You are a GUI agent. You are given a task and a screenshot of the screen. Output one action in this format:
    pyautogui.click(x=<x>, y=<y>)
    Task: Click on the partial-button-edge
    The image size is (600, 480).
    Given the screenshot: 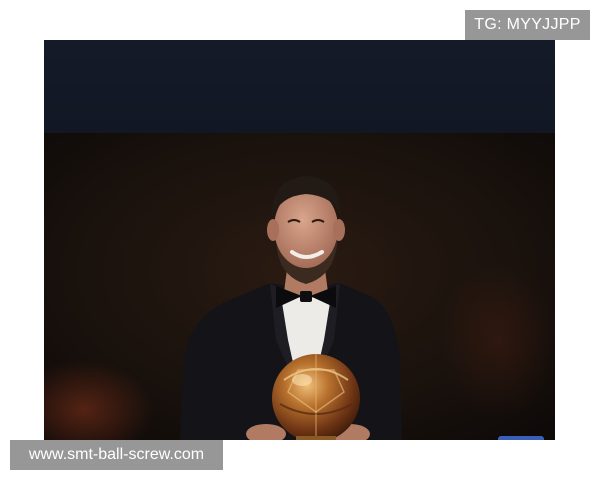 What is the action you would take?
    pyautogui.click(x=521, y=438)
    